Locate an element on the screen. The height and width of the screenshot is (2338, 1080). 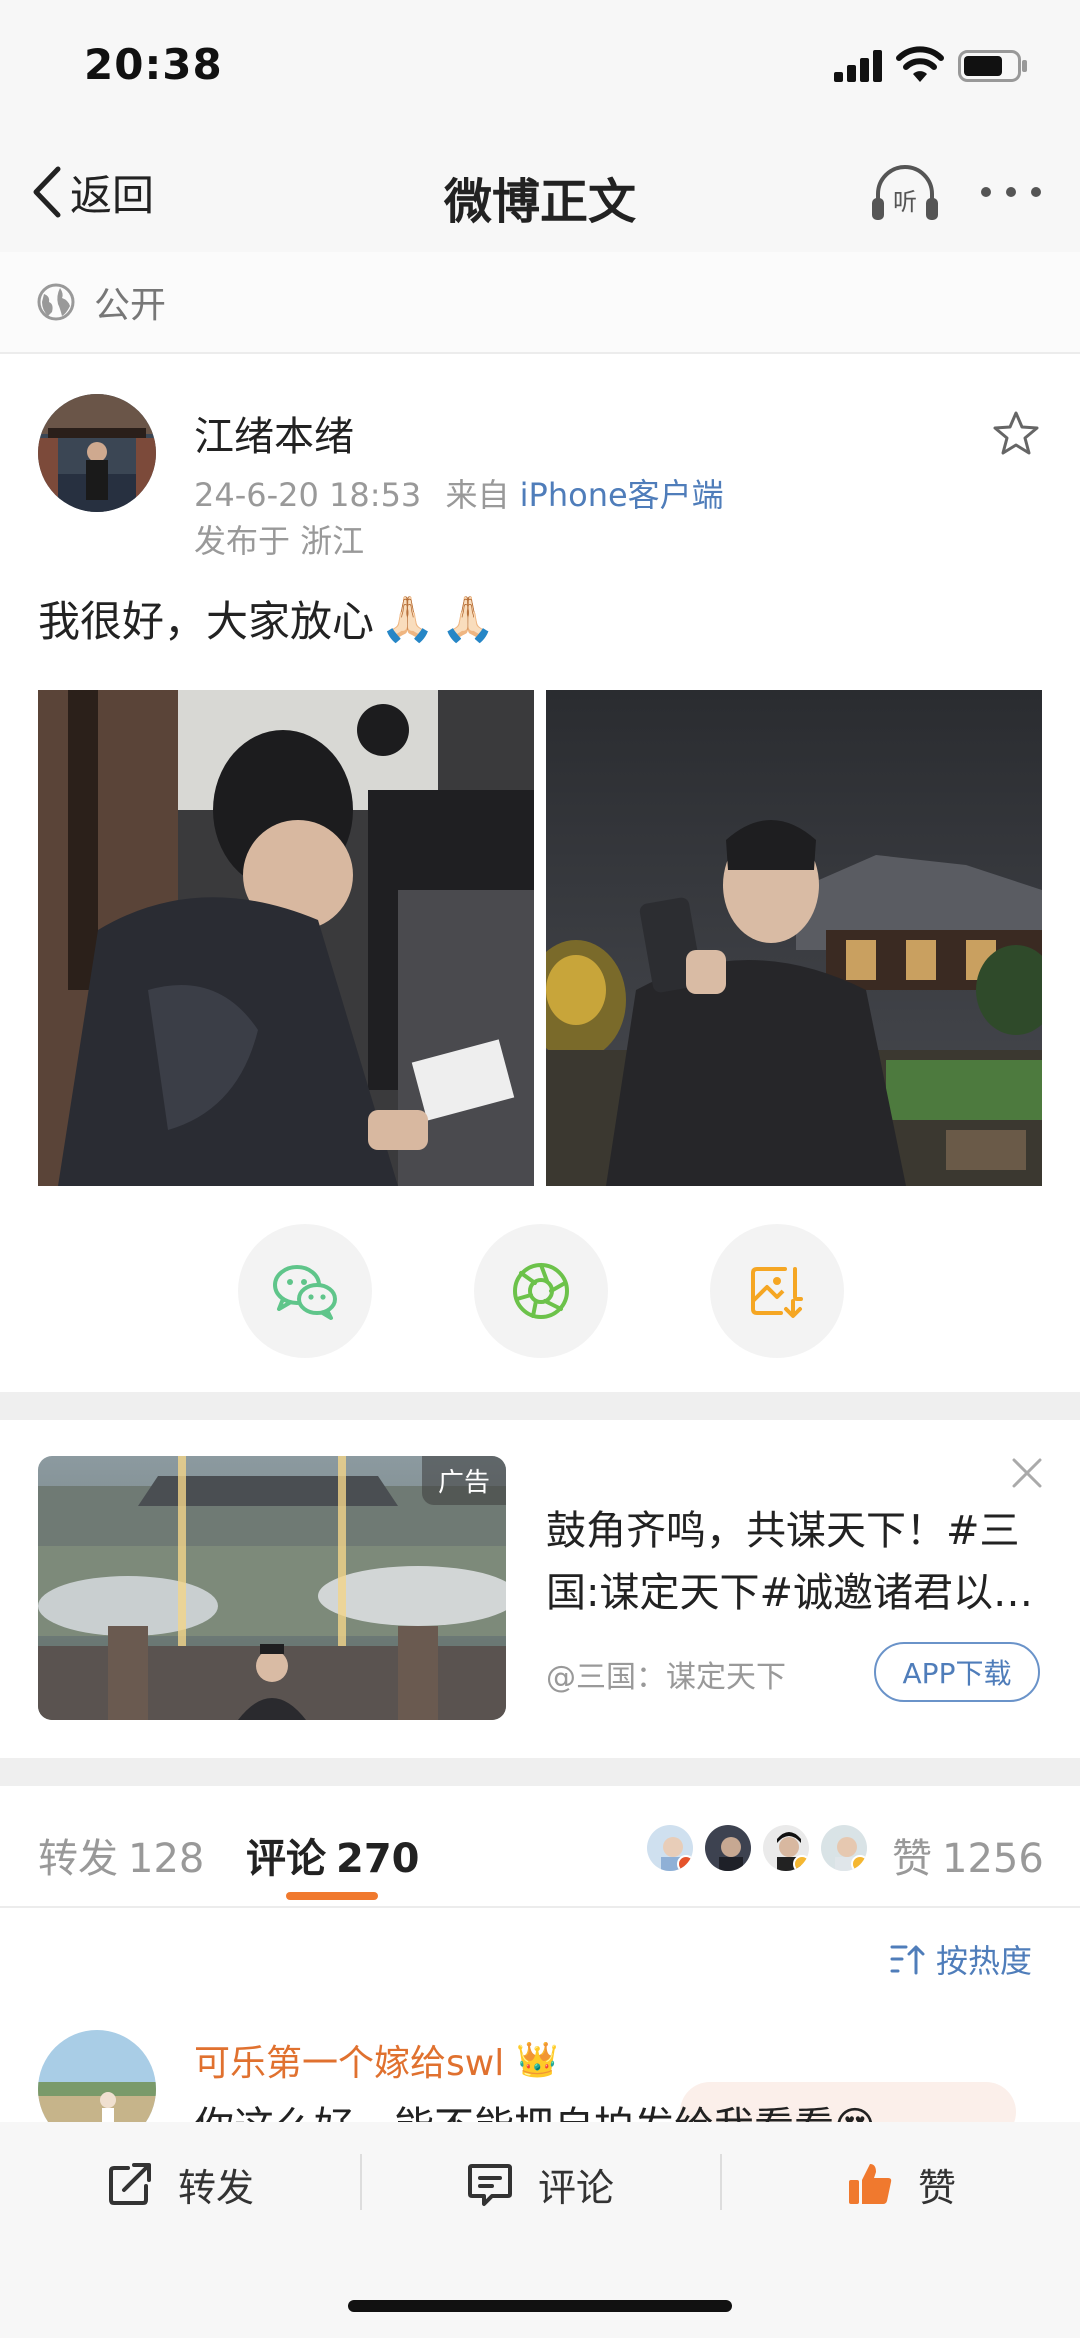
crown-badge-icon: 👑 is located at coordinates (537, 2060).